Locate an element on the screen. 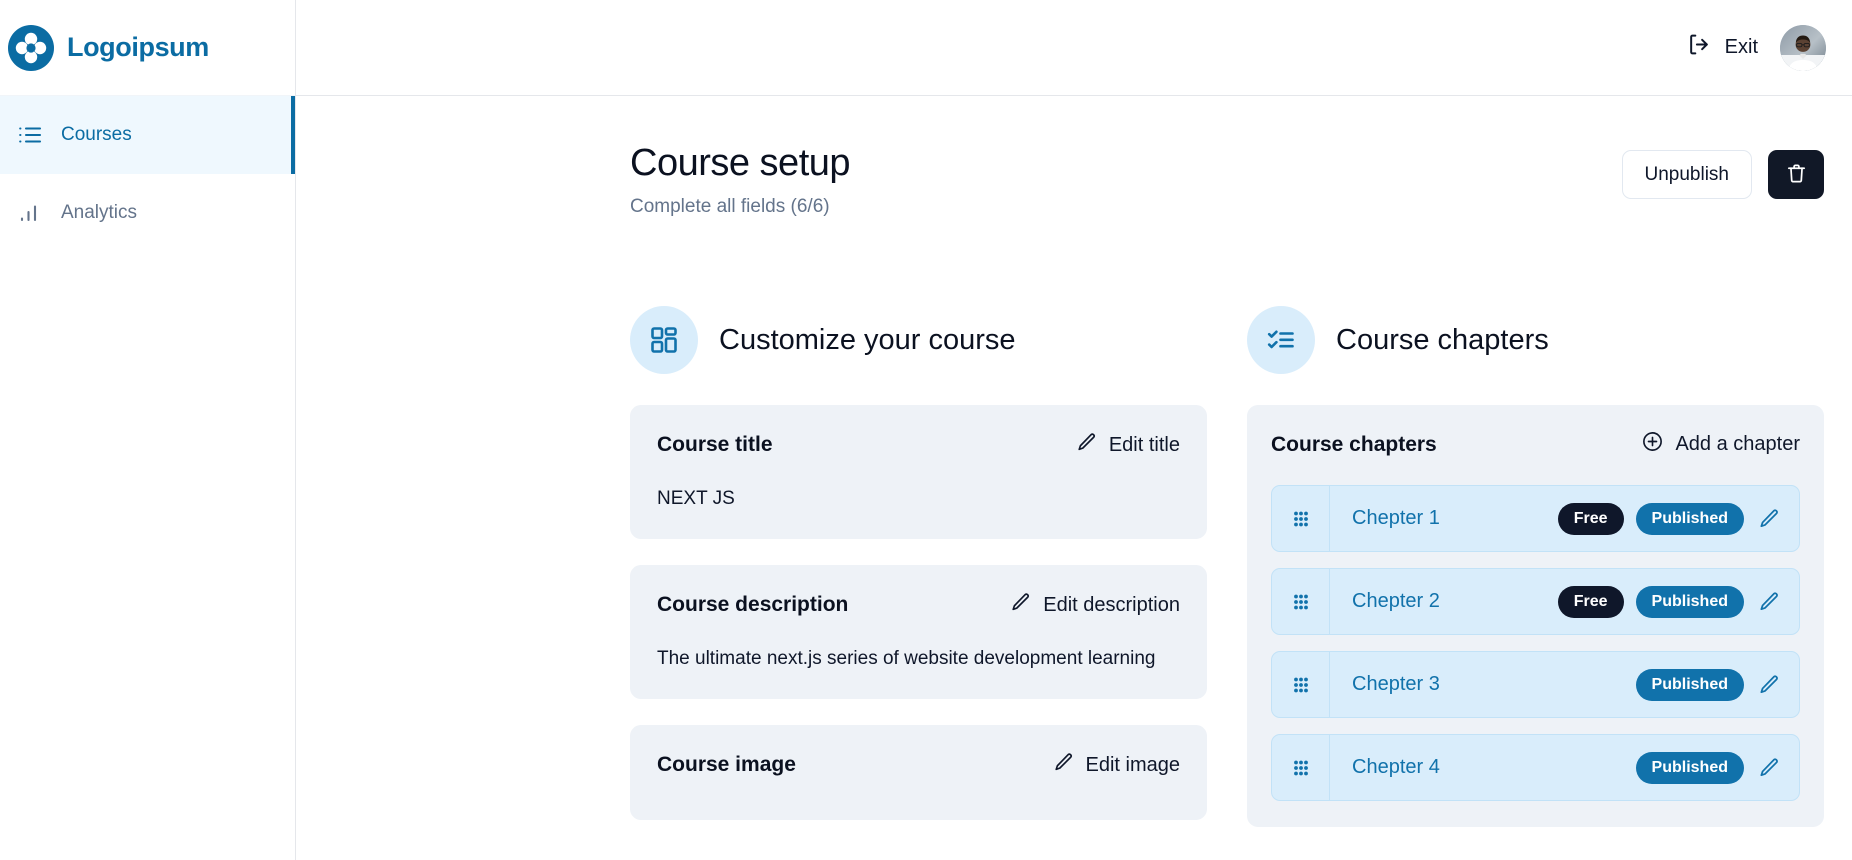  course-title-label: Course title is located at coordinates (715, 444).